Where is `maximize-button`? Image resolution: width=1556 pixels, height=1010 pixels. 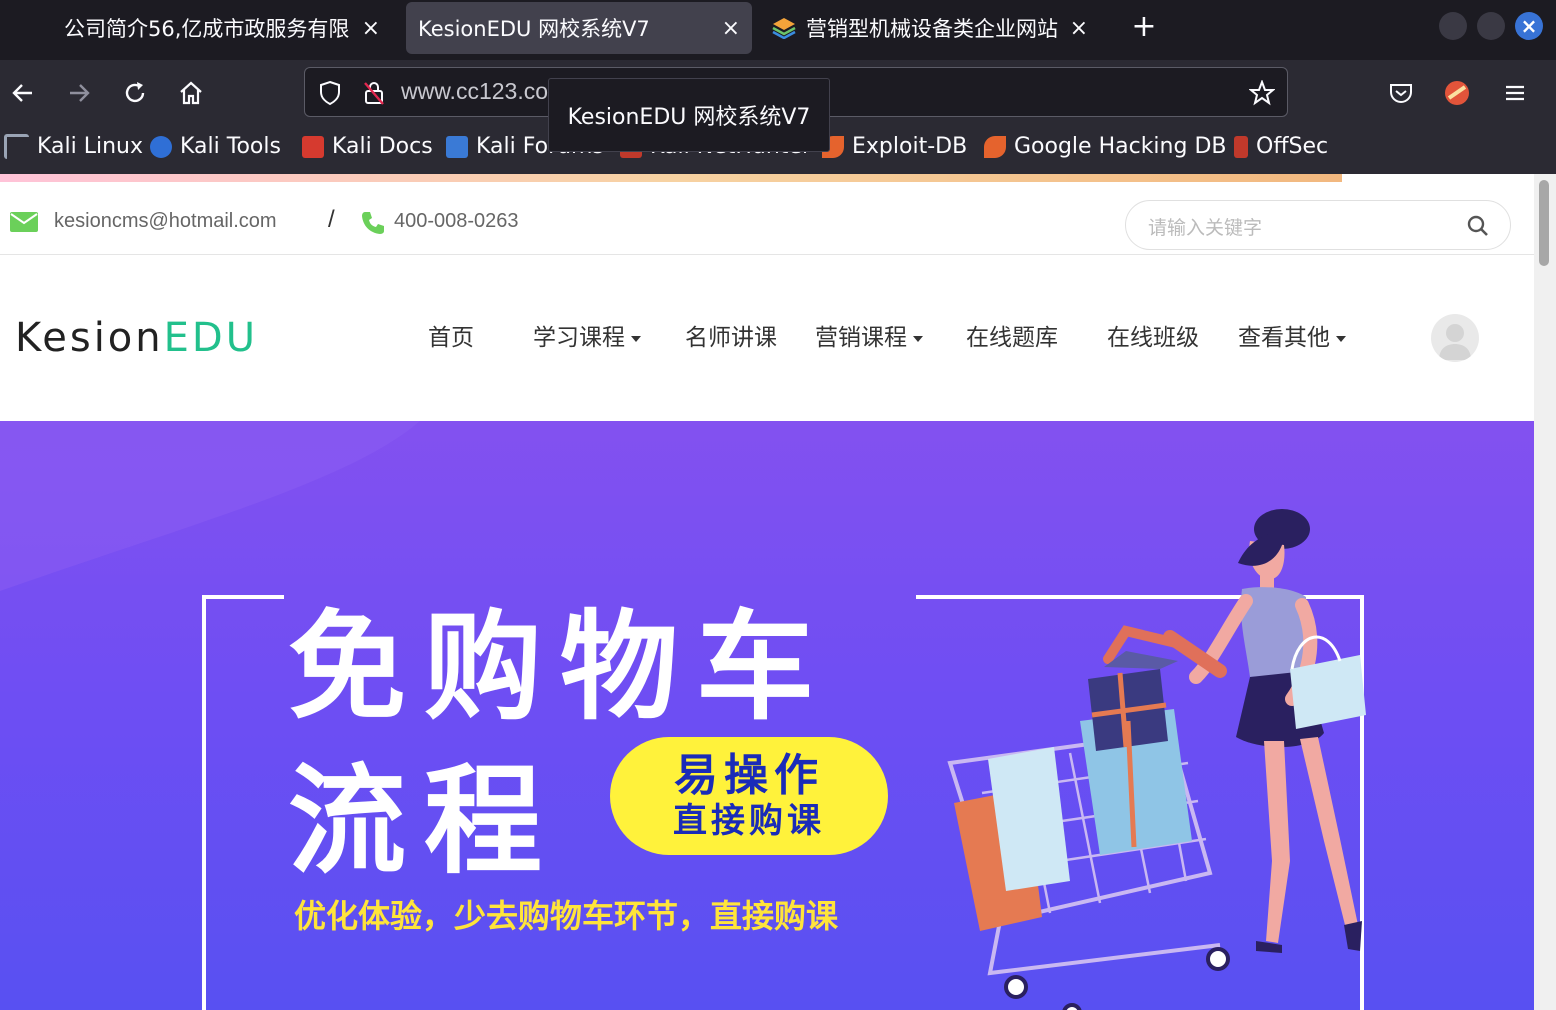
maximize-button is located at coordinates (1491, 26).